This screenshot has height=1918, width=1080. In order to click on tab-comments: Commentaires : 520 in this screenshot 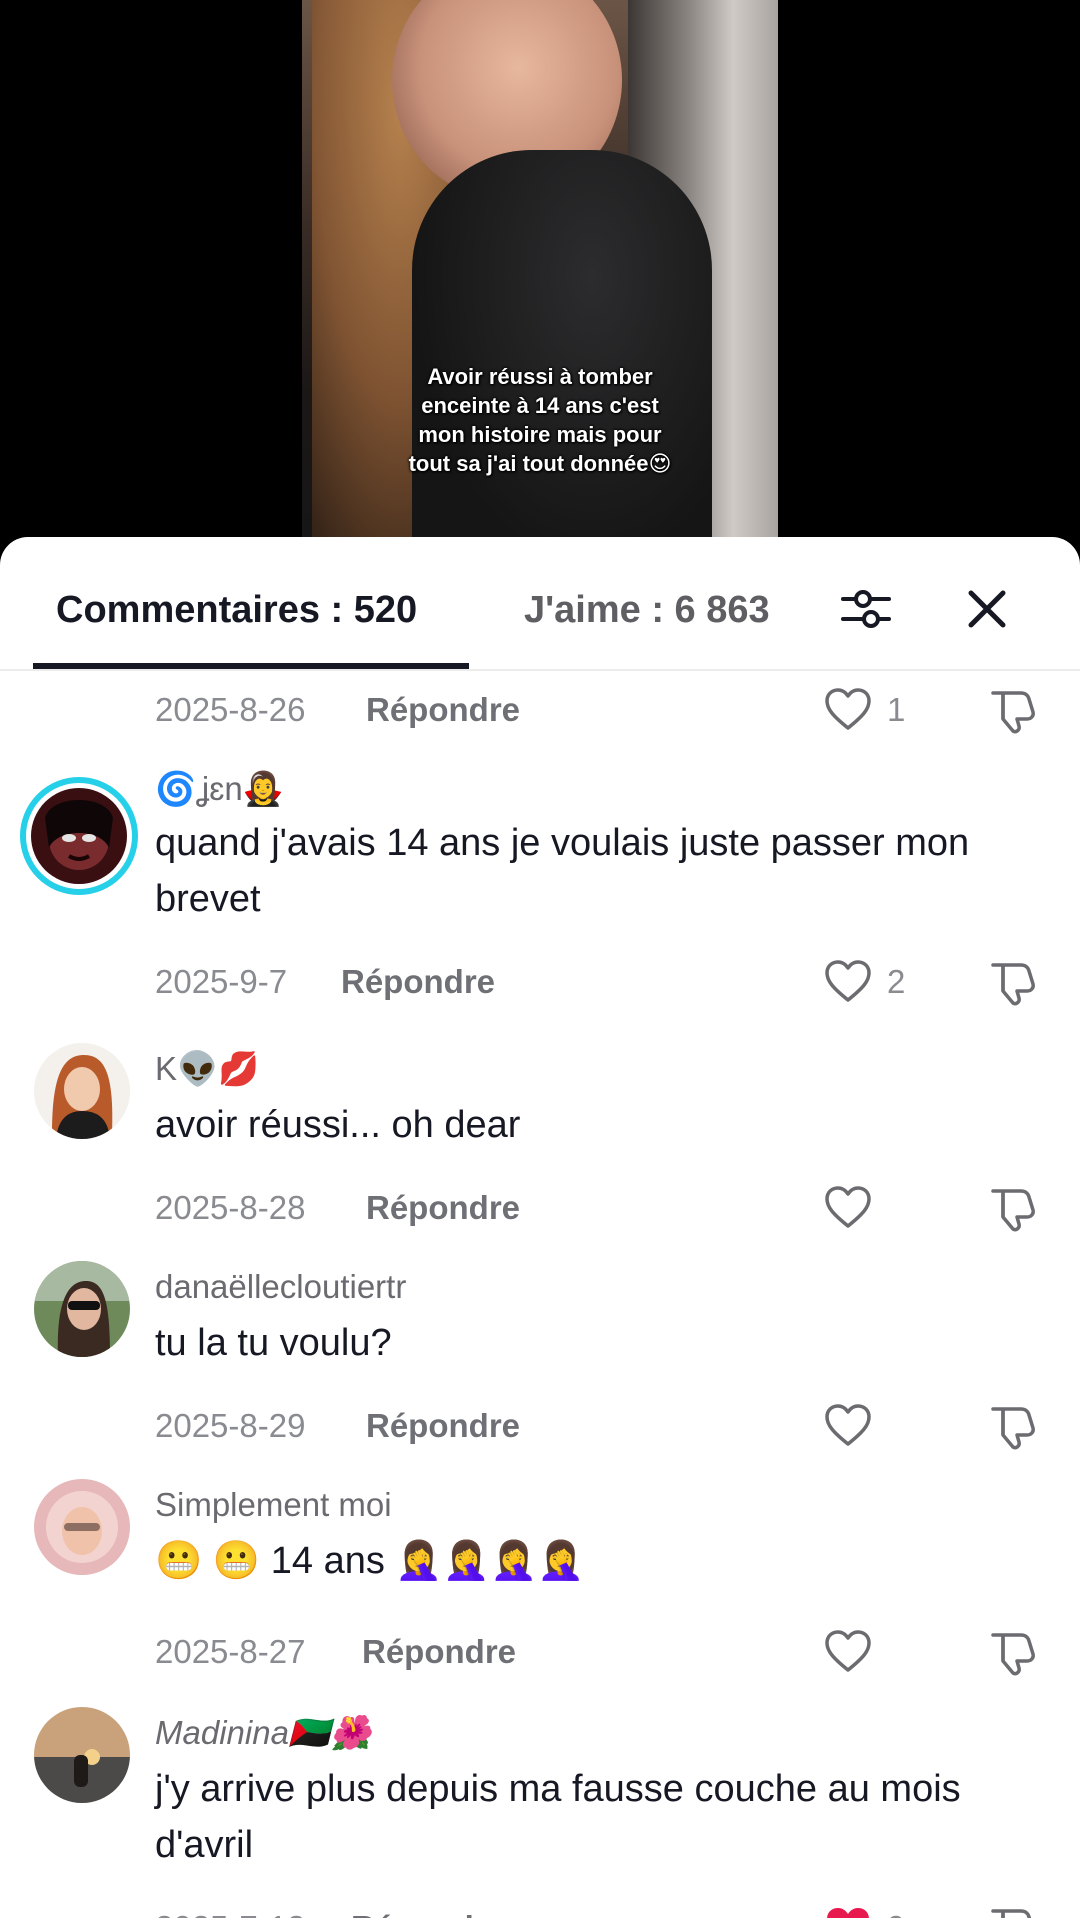, I will do `click(236, 610)`.